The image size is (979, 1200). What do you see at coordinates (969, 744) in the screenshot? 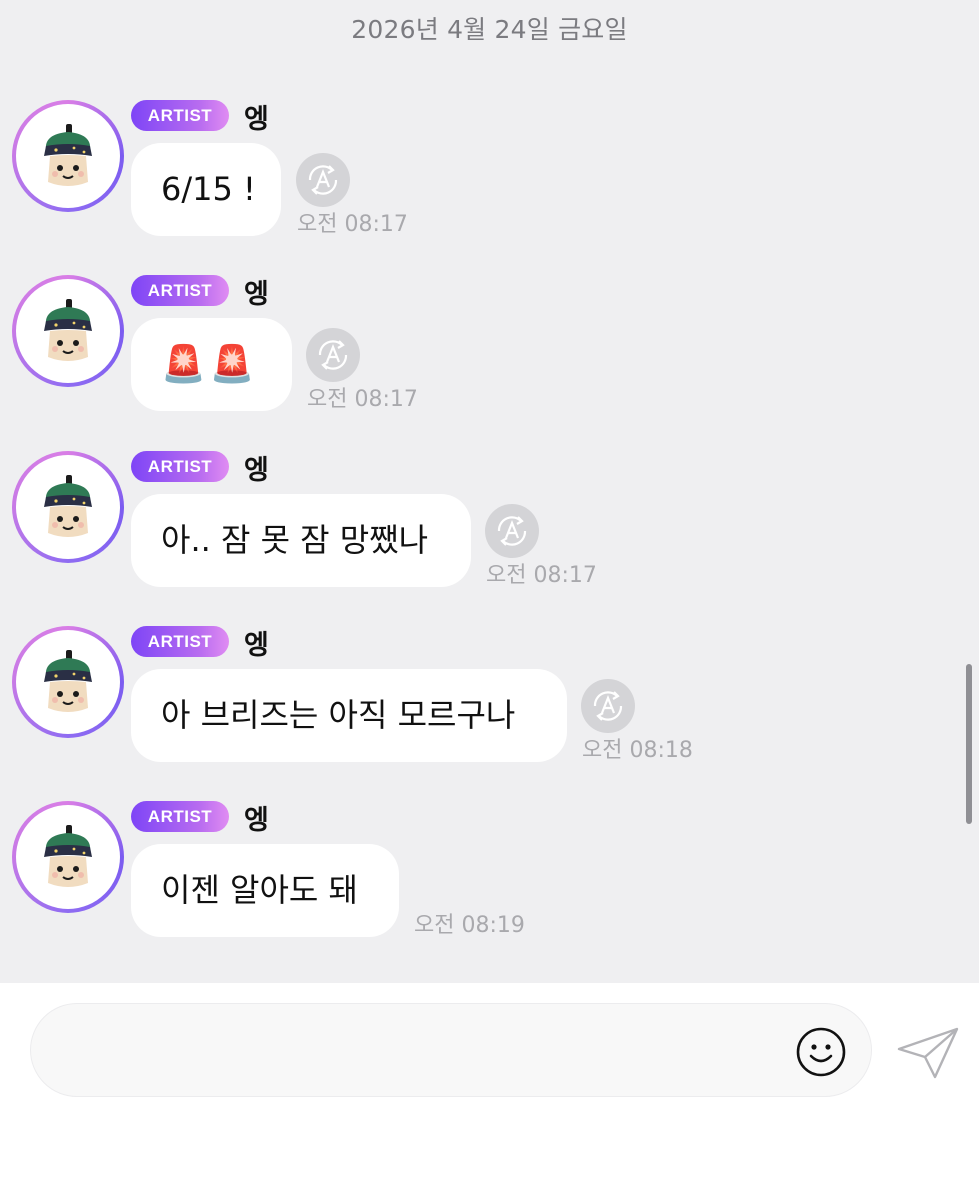
I see `scrollbar` at bounding box center [969, 744].